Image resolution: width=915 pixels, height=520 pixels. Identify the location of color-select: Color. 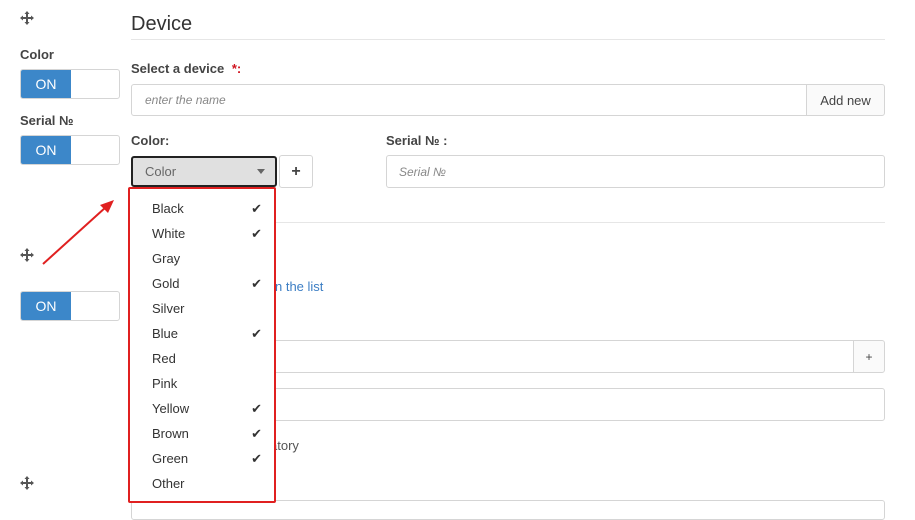
(204, 171).